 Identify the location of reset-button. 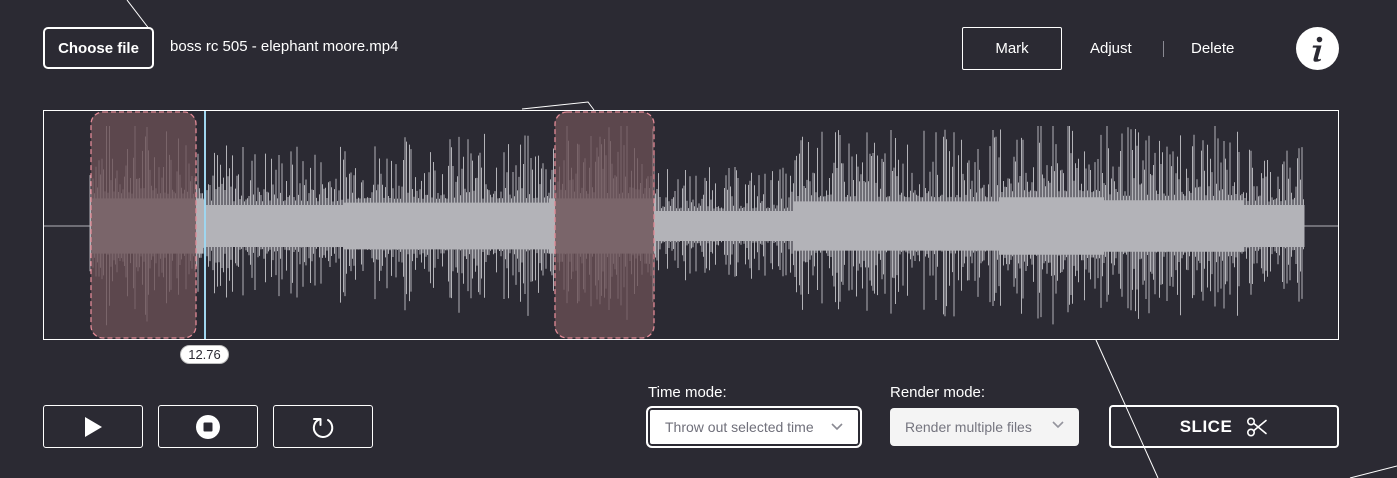
(323, 426).